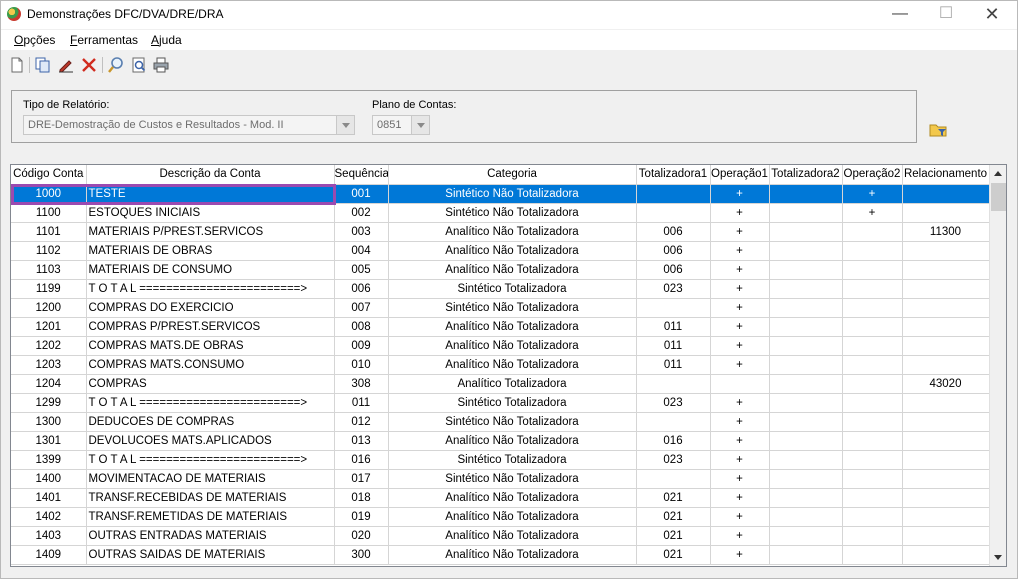  What do you see at coordinates (361, 441) in the screenshot?
I see `table-cell: 013` at bounding box center [361, 441].